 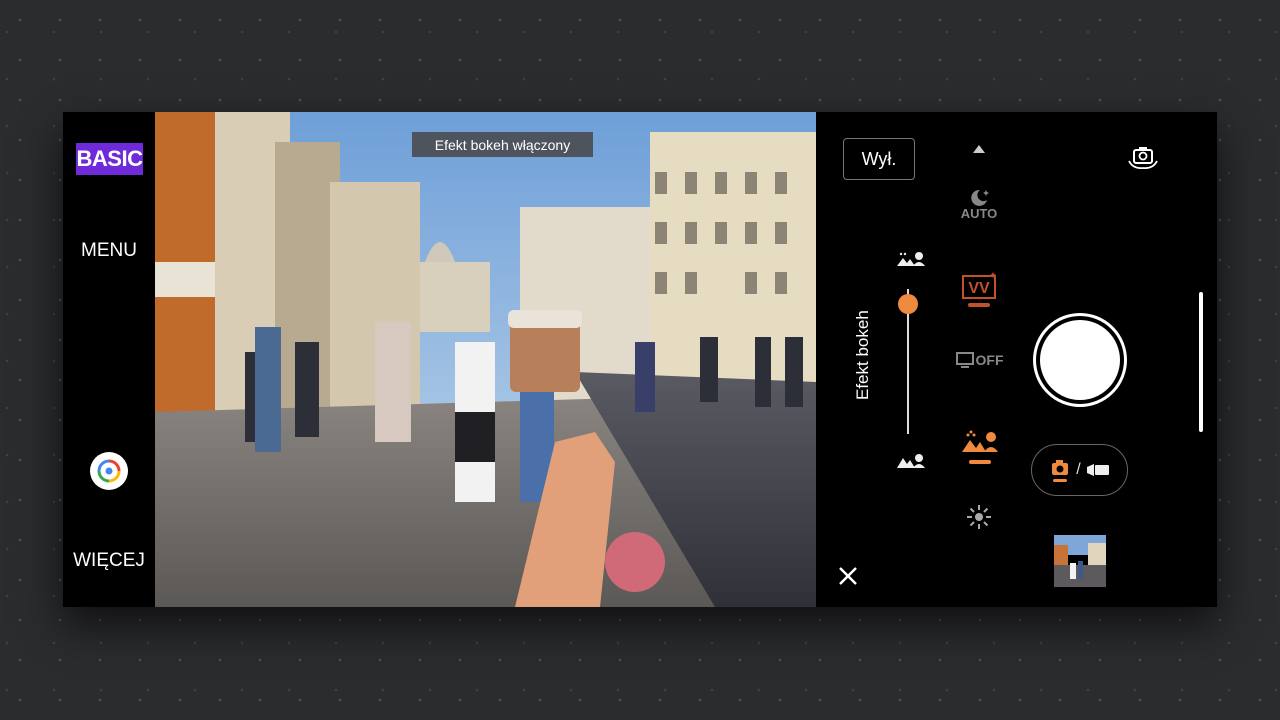 I want to click on gallery-thumbnail, so click(x=1080, y=561).